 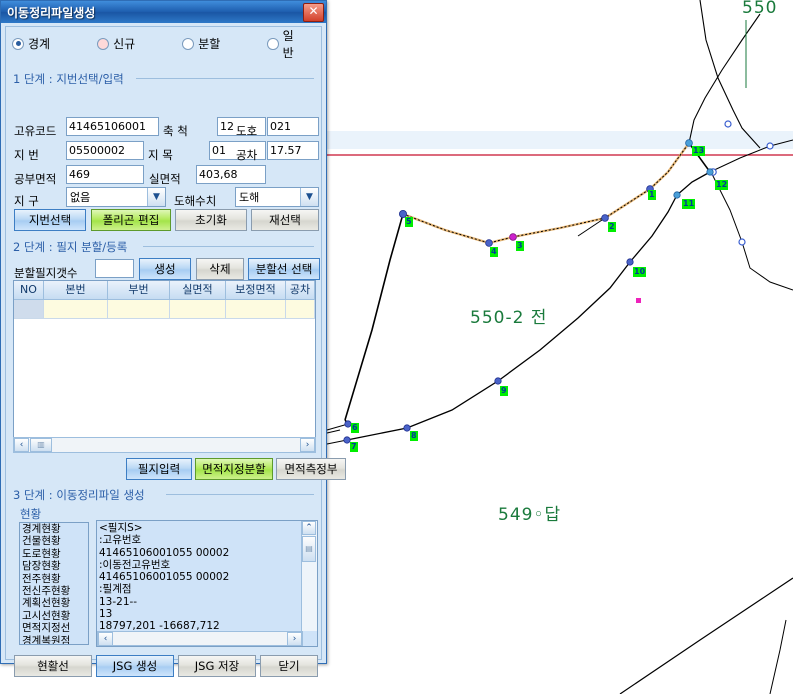 What do you see at coordinates (41, 445) in the screenshot?
I see `table-scroll-thumb: ▥` at bounding box center [41, 445].